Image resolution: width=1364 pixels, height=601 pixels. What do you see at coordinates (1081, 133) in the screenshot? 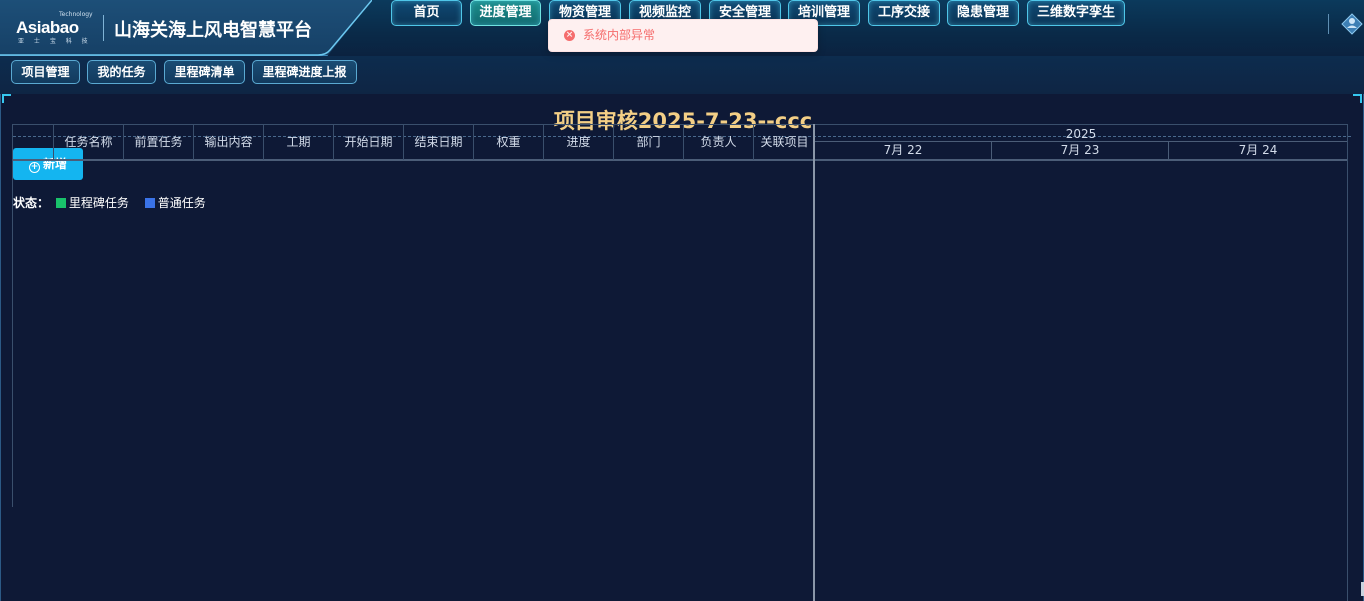
I see `timeline-year: 2025` at bounding box center [1081, 133].